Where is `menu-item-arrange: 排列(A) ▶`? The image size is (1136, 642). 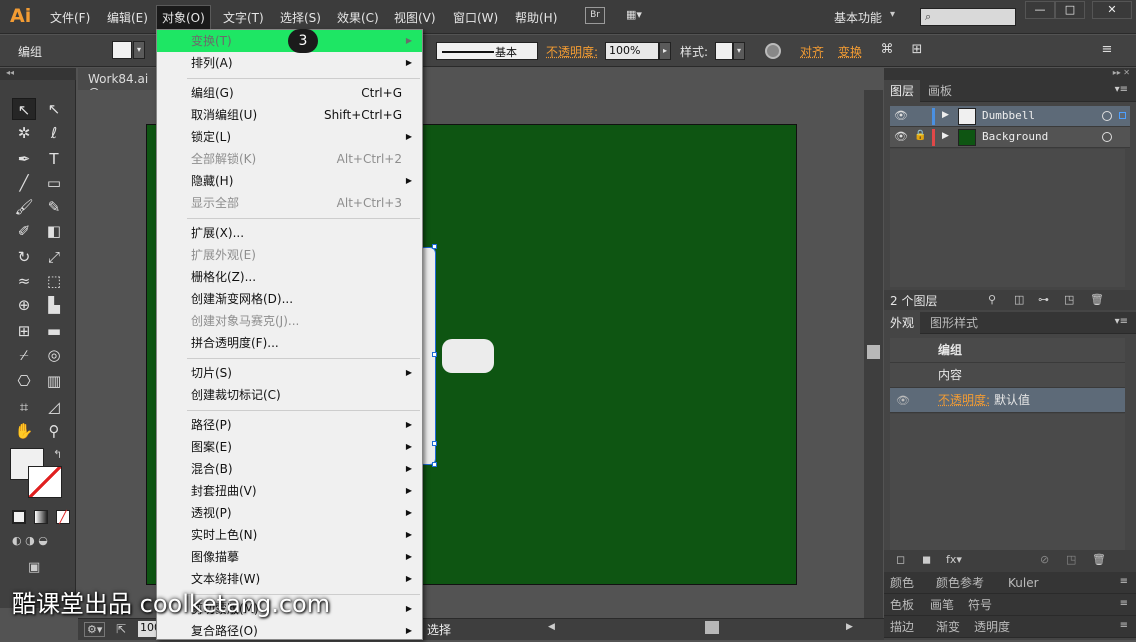 menu-item-arrange: 排列(A) ▶ is located at coordinates (289, 63).